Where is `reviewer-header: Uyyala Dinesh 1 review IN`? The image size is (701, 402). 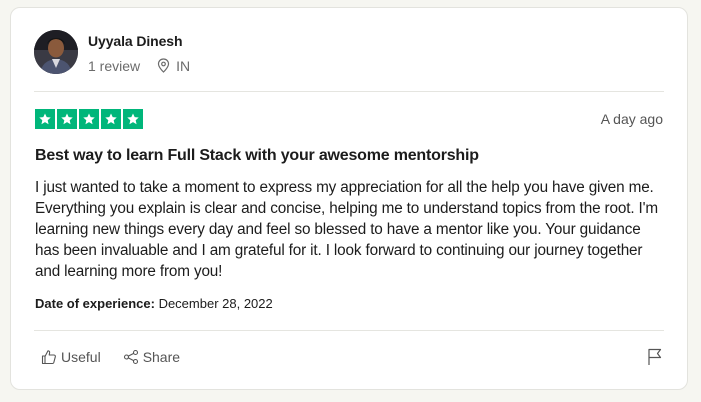
reviewer-header: Uyyala Dinesh 1 review IN is located at coordinates (112, 52).